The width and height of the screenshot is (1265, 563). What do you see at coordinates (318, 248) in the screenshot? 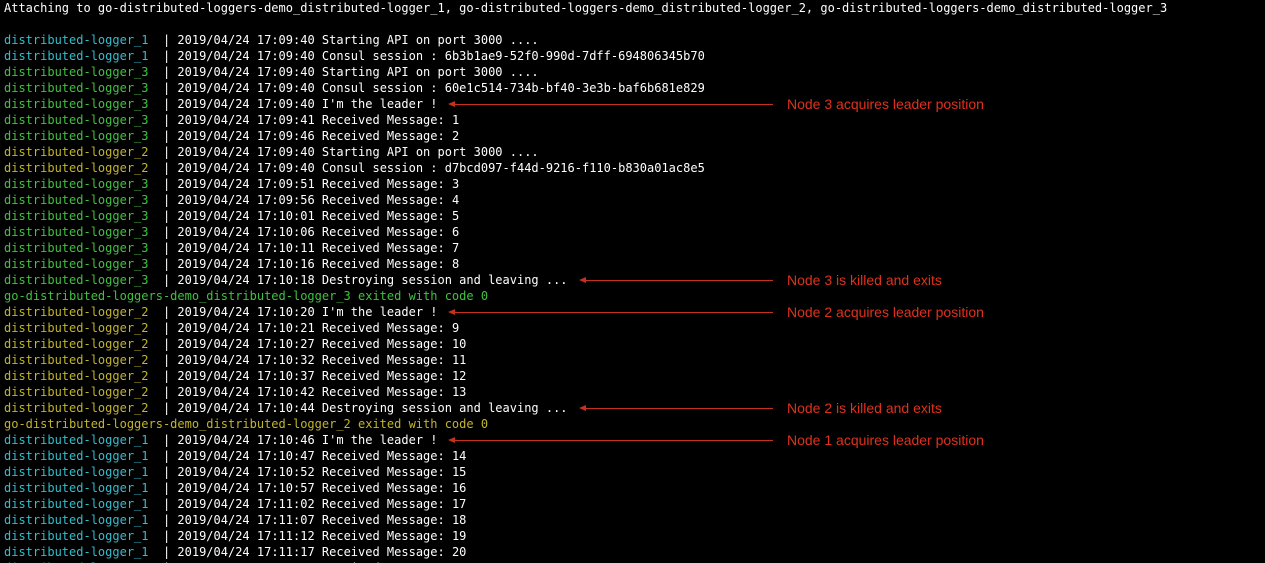
I see `log-message: 2019/04/24 17:10:11 Received Message: 7` at bounding box center [318, 248].